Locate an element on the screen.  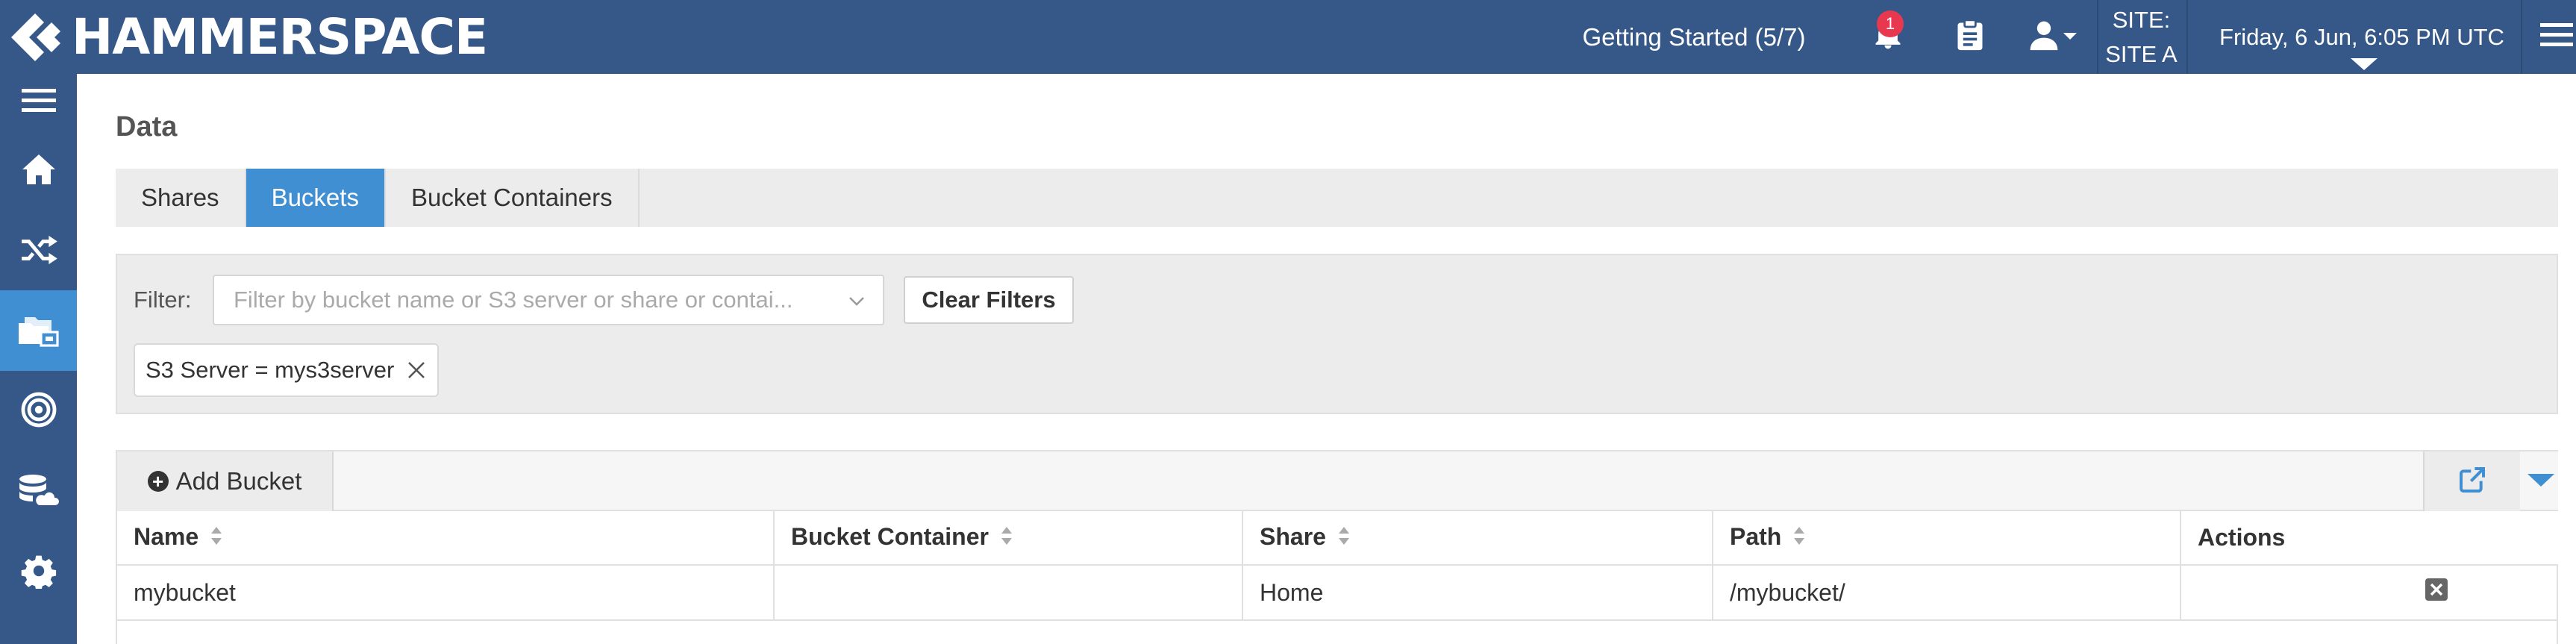
cell-actions is located at coordinates (2369, 593).